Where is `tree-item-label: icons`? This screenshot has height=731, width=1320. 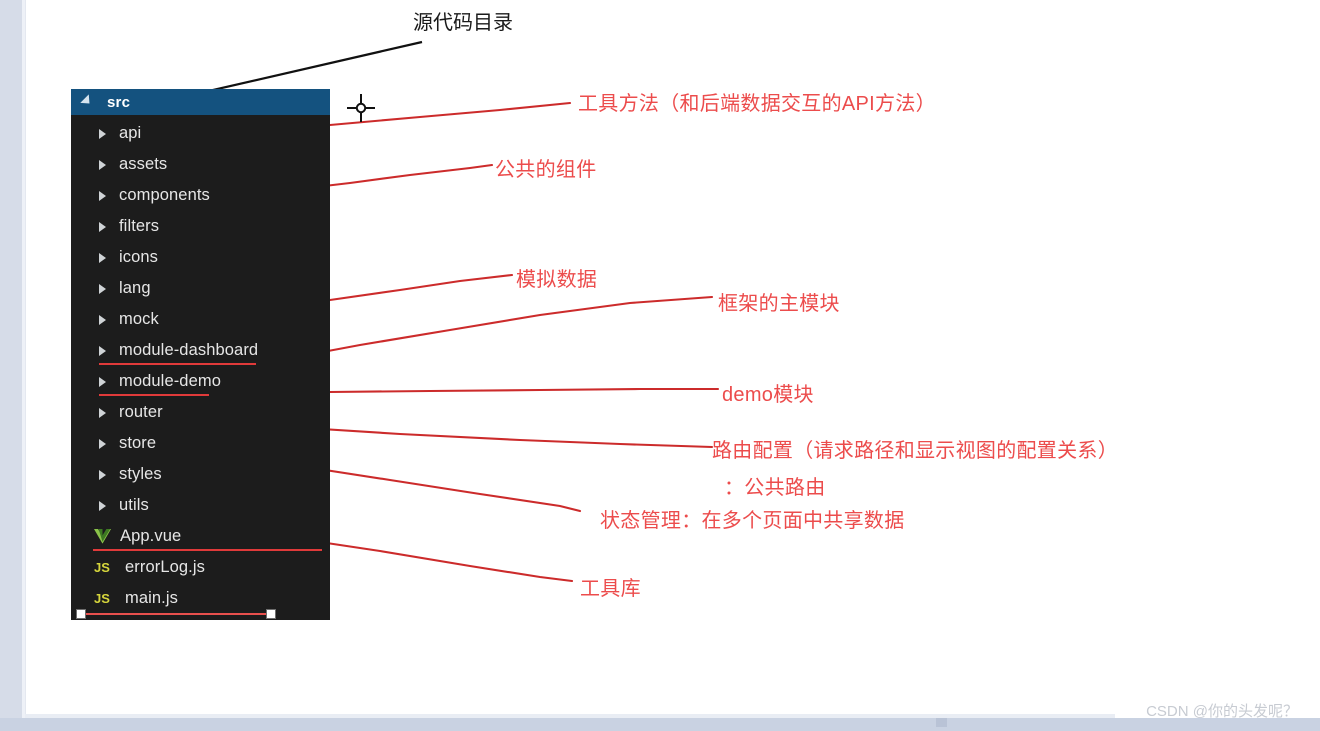
tree-item-label: icons is located at coordinates (139, 257).